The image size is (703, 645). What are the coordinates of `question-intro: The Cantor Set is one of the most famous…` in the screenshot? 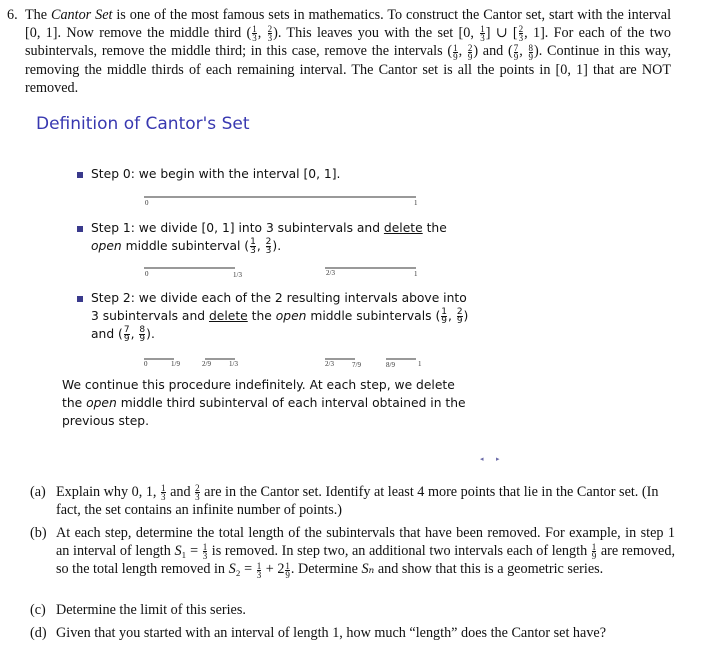 It's located at (348, 51).